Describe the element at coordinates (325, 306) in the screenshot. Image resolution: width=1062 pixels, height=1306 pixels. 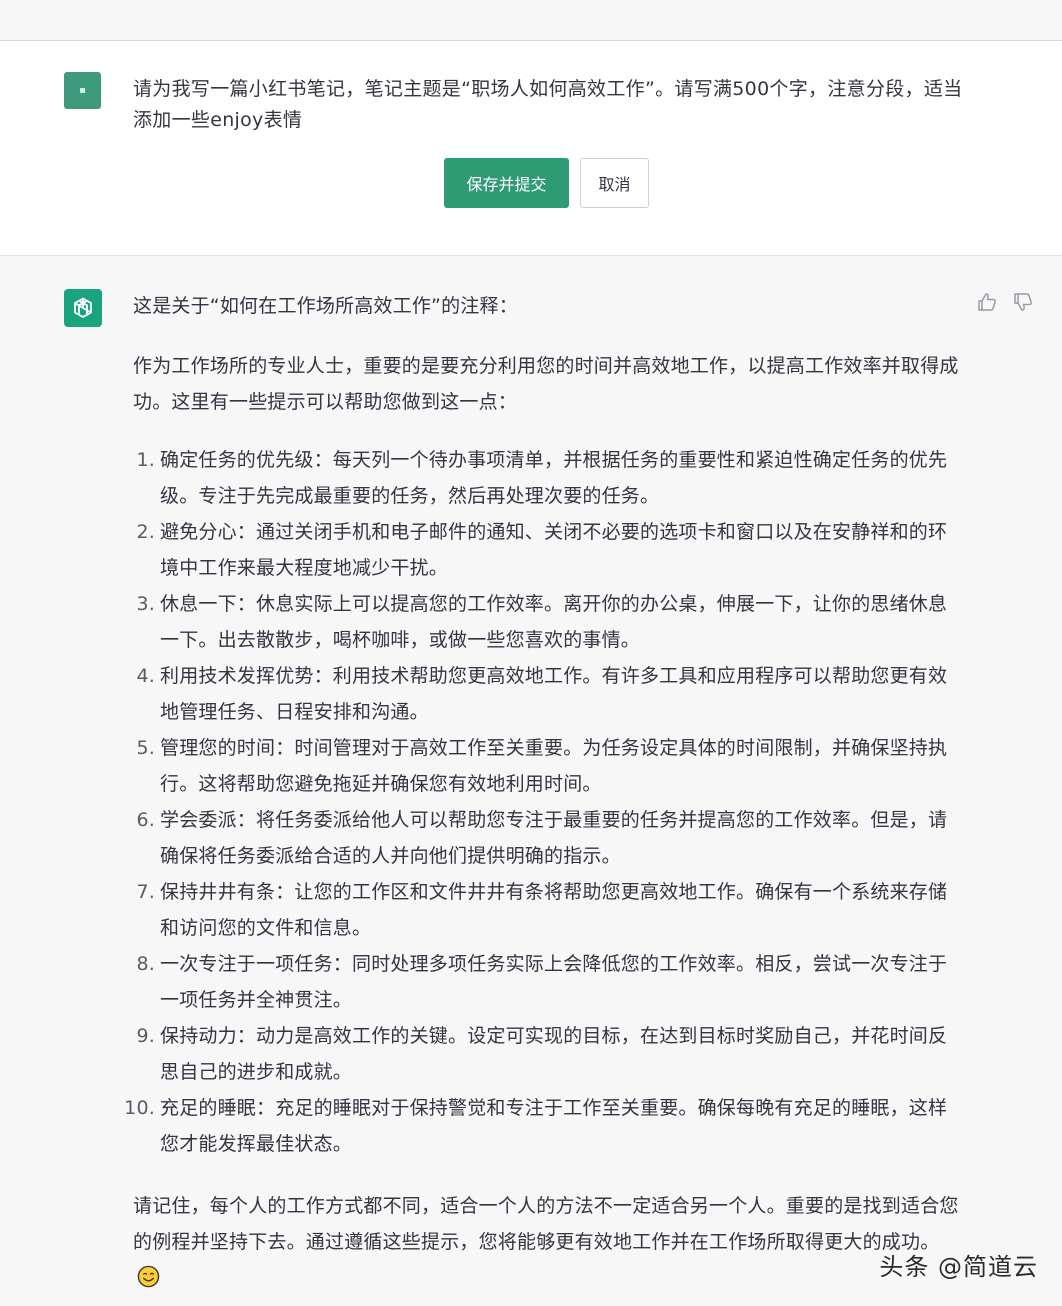
I see `reply-intro: 这是关于“如何在工作场所高效工作”的注释：` at that location.